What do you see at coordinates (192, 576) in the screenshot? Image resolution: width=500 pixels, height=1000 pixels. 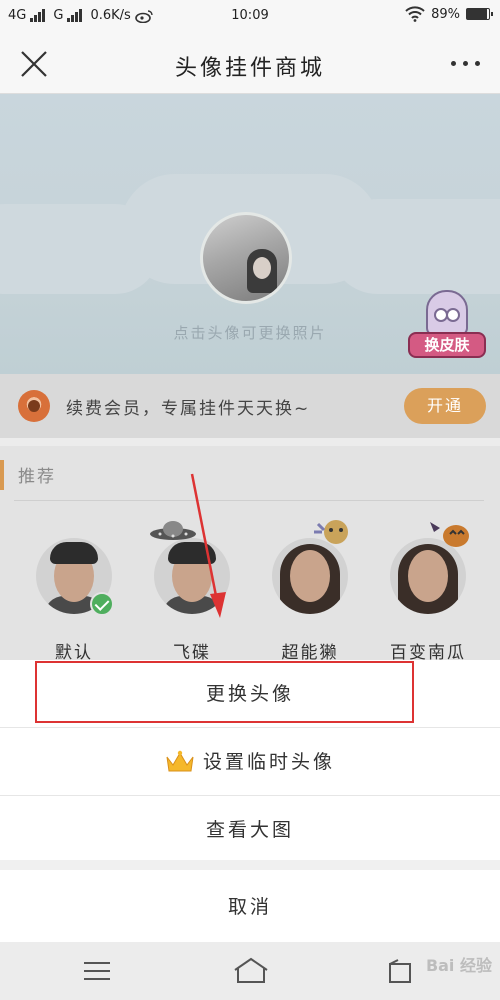 I see `pendant-avatar` at bounding box center [192, 576].